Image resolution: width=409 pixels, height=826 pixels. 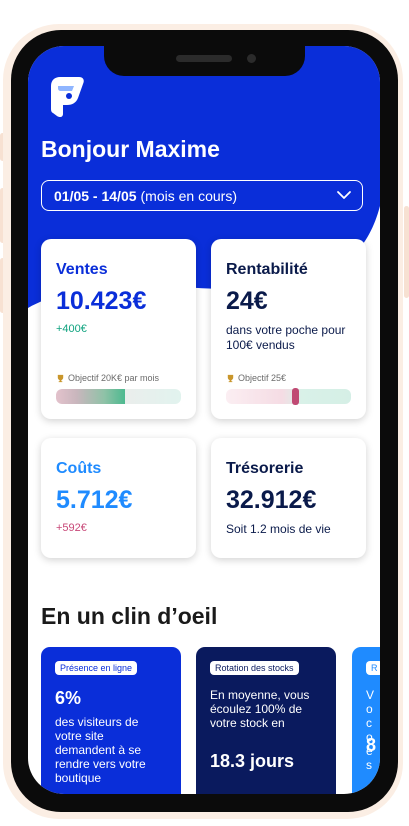 What do you see at coordinates (267, 269) in the screenshot?
I see `profitability-title: Rentabilité` at bounding box center [267, 269].